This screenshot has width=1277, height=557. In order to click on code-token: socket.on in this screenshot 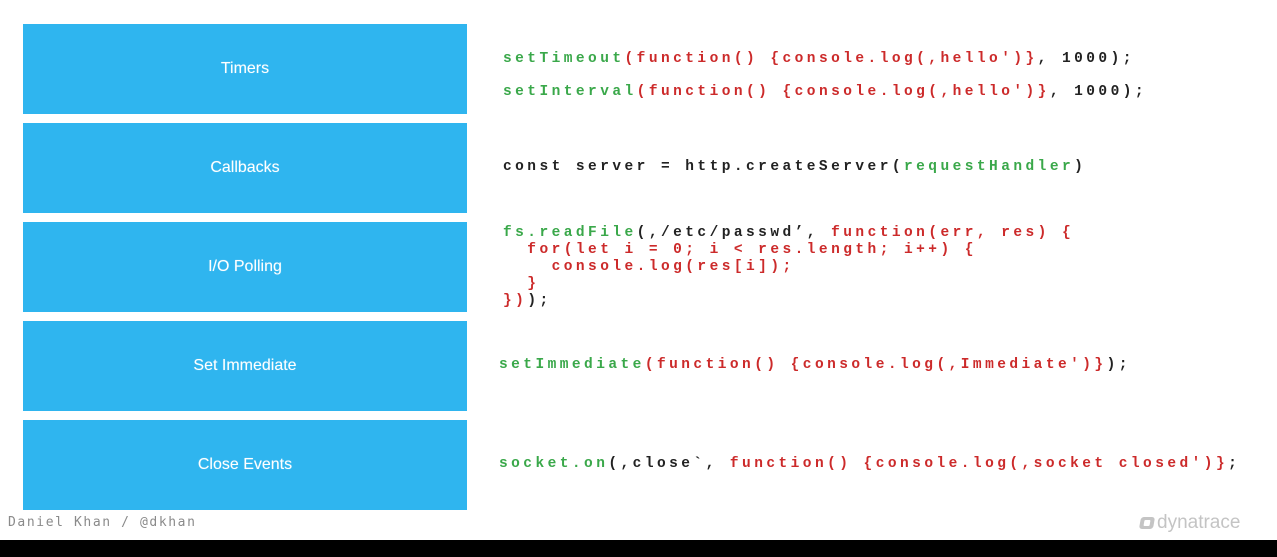, I will do `click(554, 464)`.